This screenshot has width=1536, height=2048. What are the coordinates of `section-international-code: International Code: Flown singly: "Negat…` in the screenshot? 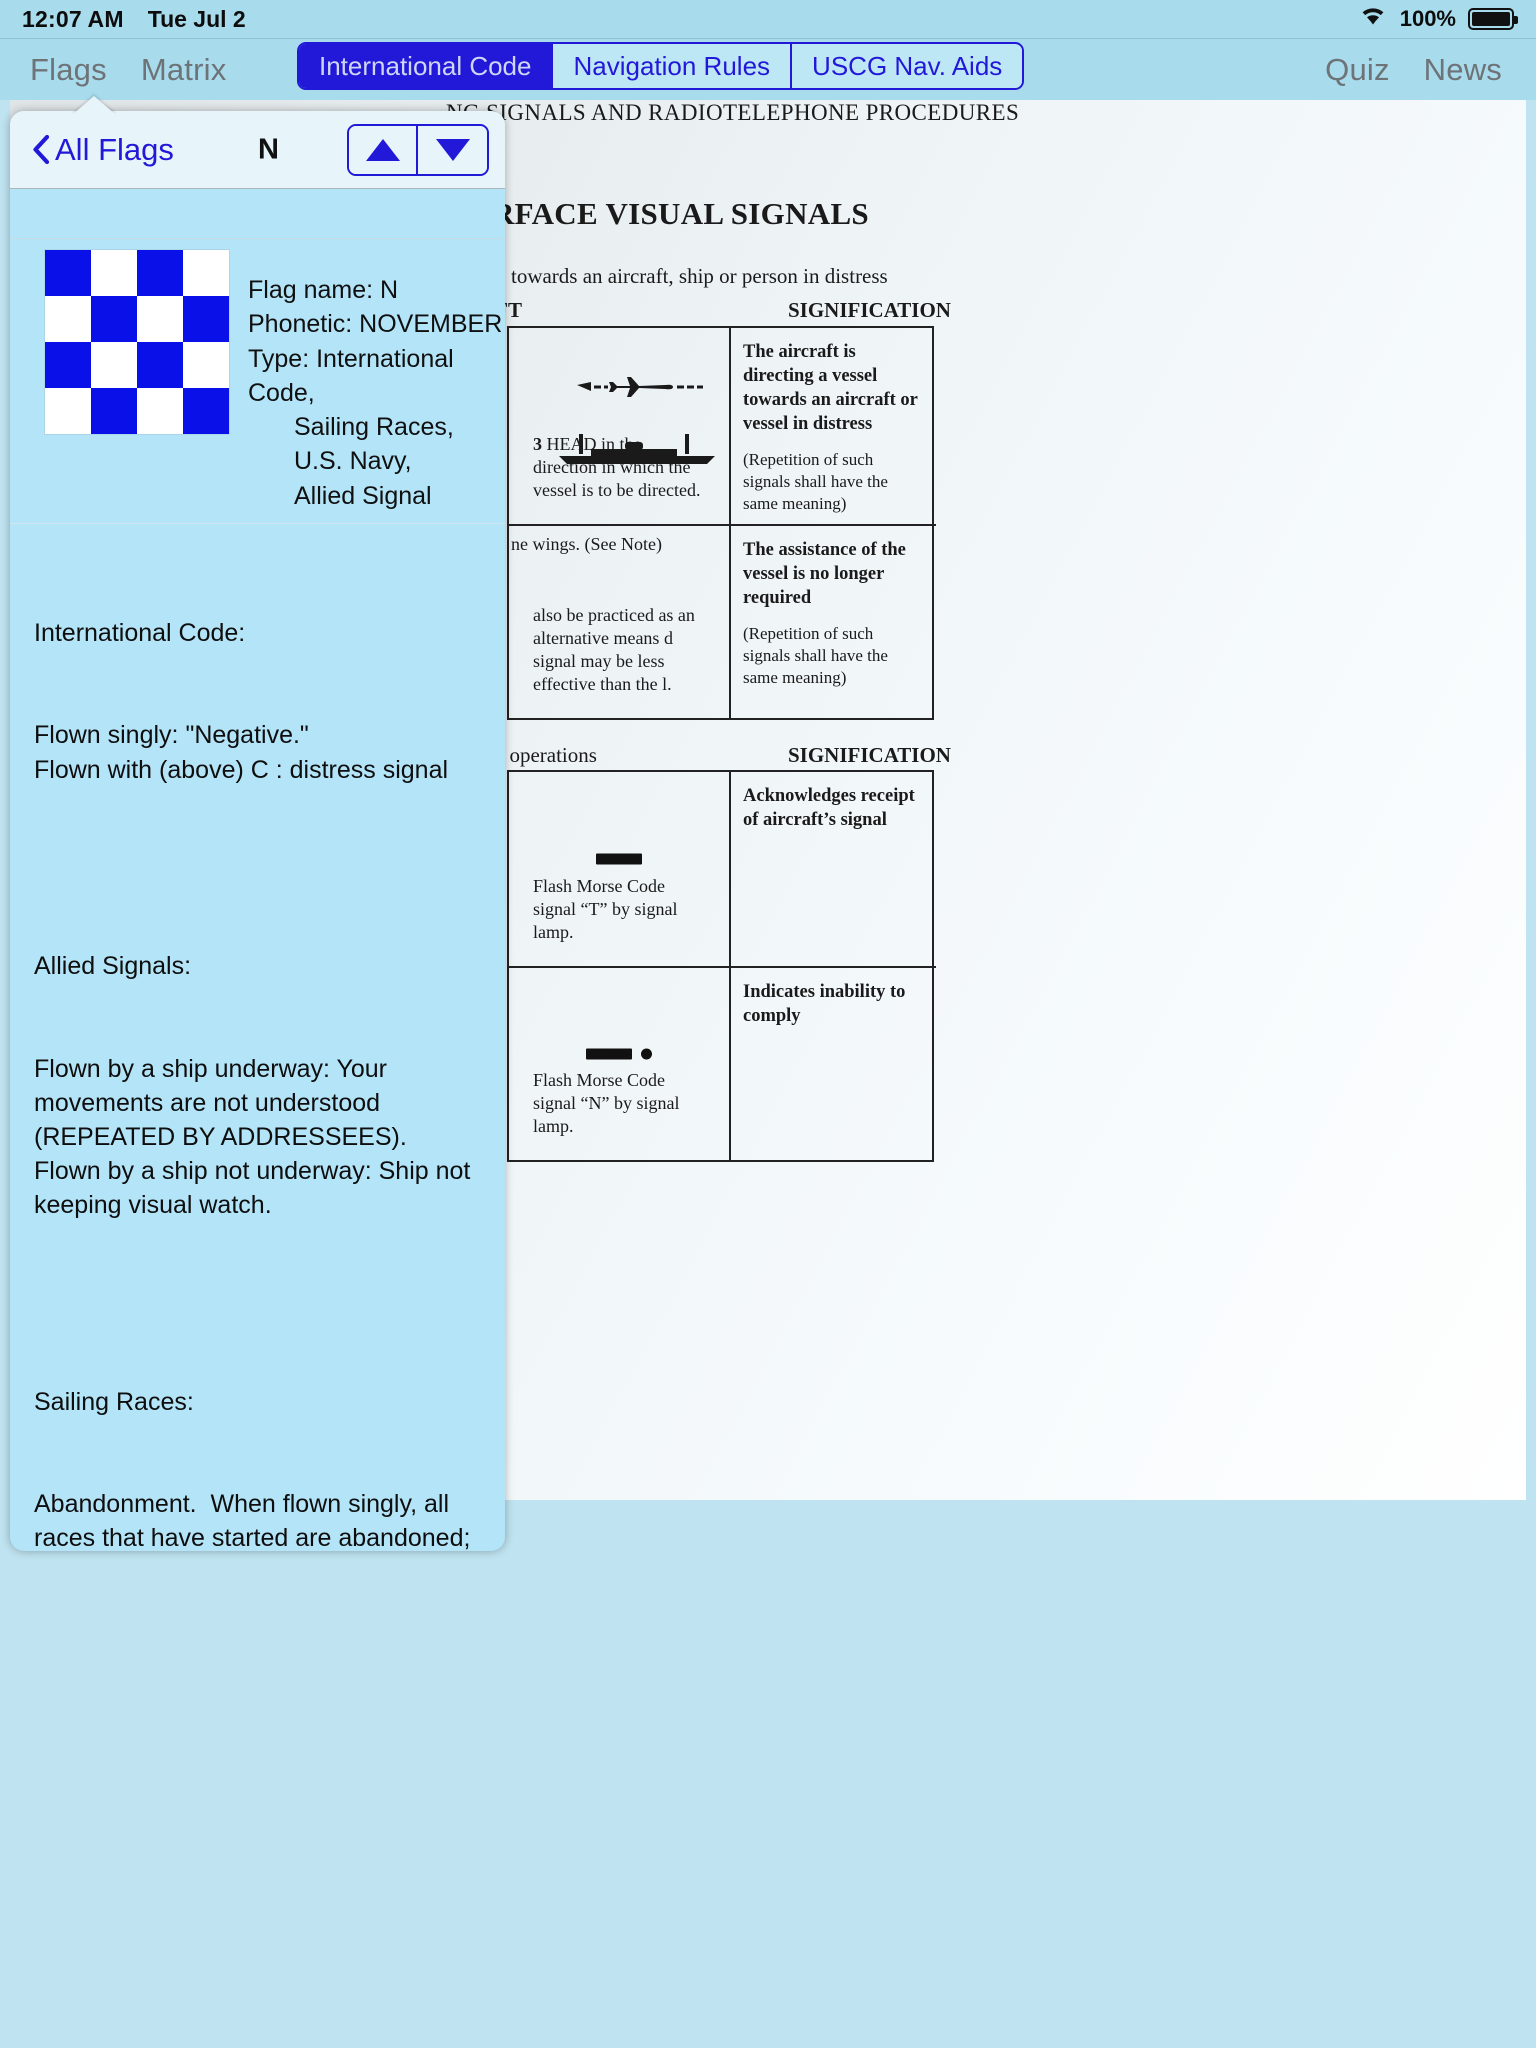 It's located at (257, 701).